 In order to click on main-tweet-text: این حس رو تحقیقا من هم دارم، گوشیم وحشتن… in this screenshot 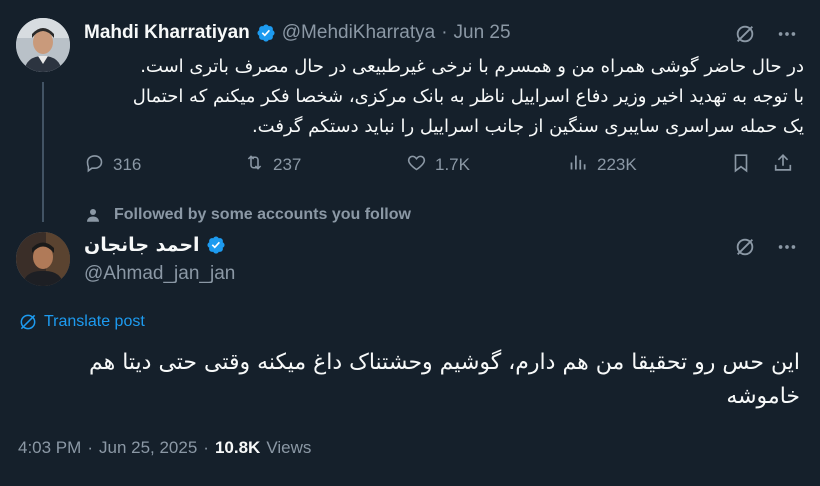, I will do `click(410, 380)`.